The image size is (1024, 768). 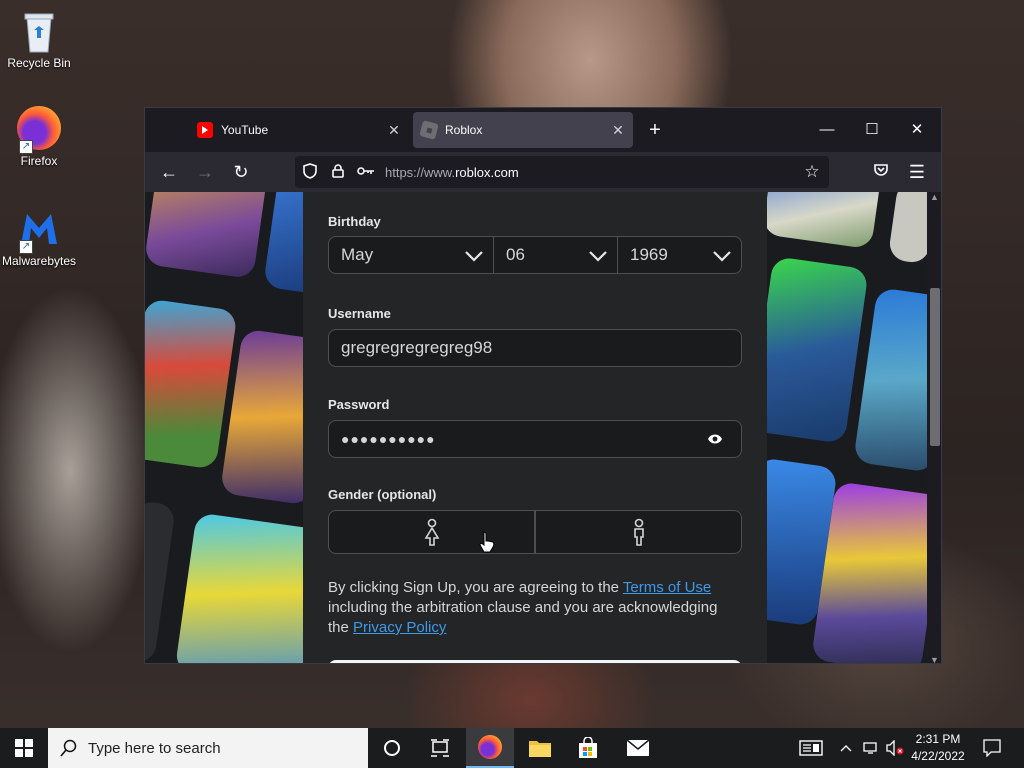 I want to click on close-window-button: ✕, so click(x=917, y=130).